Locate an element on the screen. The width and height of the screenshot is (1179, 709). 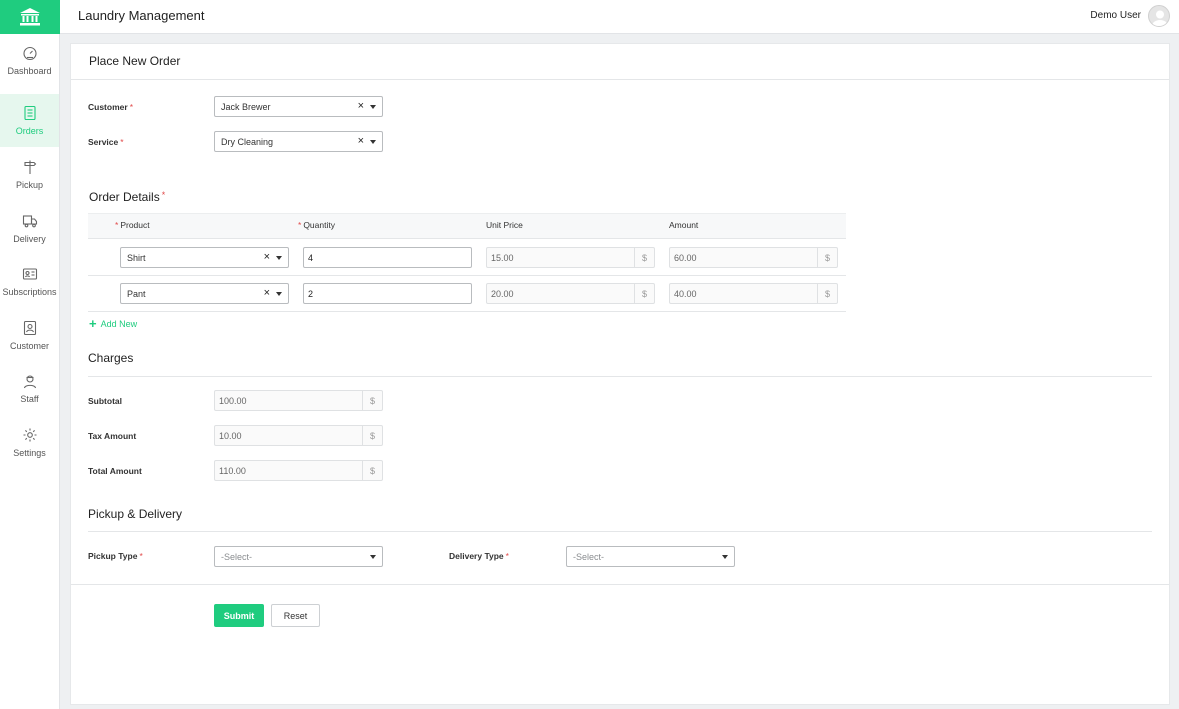
bank-icon is located at coordinates (30, 17).